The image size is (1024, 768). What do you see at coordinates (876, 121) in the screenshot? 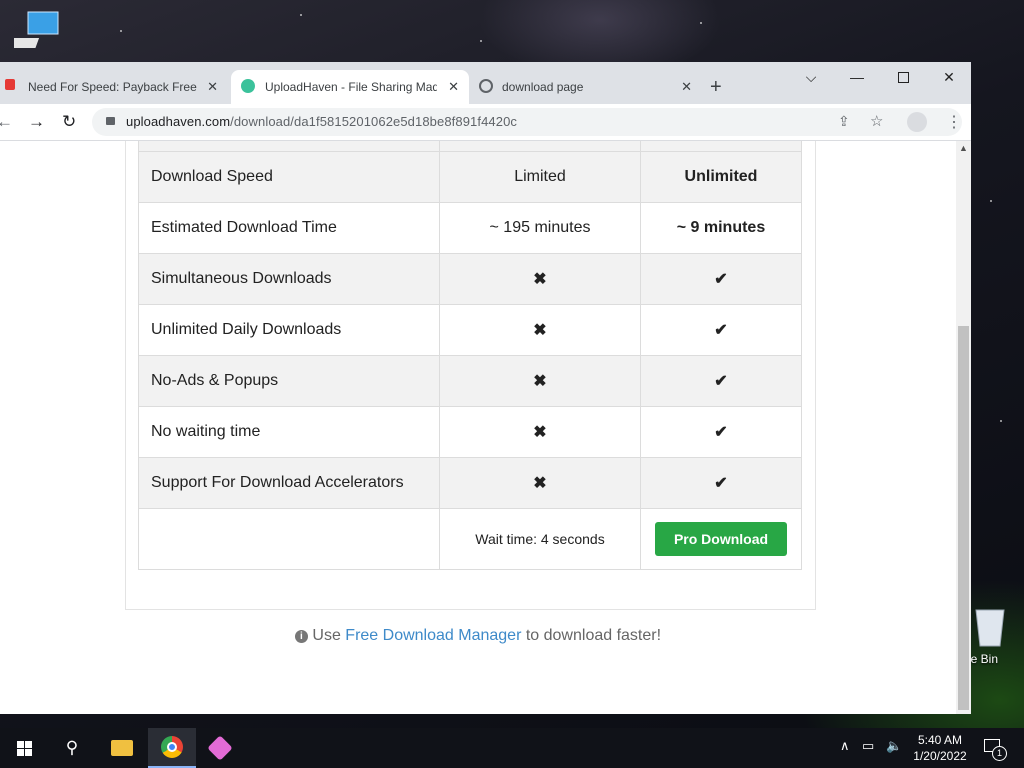
I see `bookmark-star-icon: ☆` at bounding box center [876, 121].